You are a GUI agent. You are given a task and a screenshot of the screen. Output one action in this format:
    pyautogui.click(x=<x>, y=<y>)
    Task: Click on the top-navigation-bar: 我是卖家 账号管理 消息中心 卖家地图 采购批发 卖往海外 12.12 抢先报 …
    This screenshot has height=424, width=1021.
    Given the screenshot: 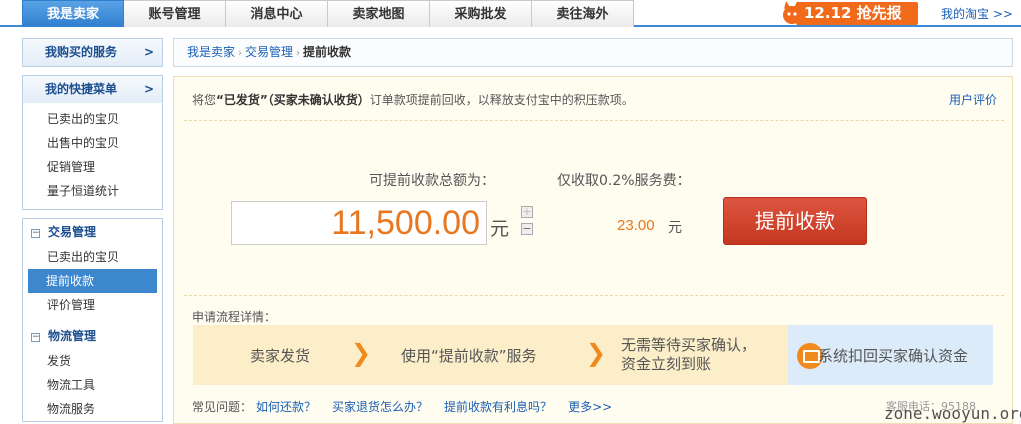 What is the action you would take?
    pyautogui.click(x=510, y=13)
    